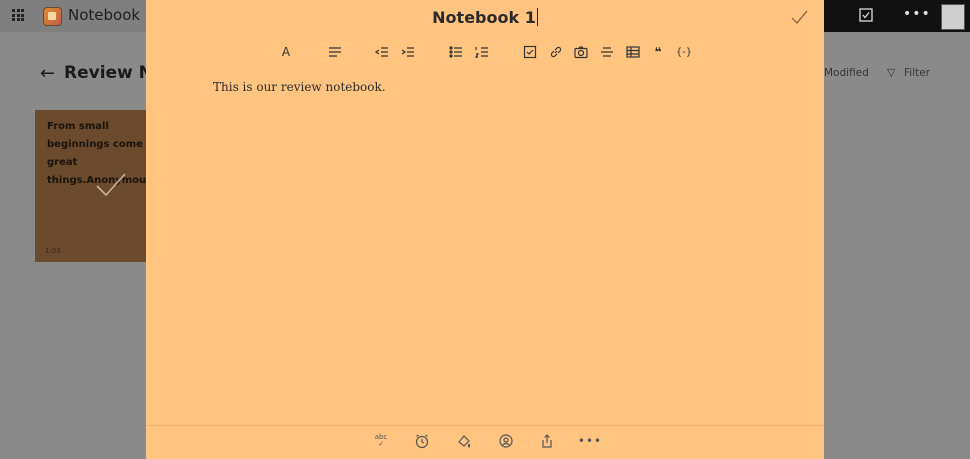 The height and width of the screenshot is (459, 970). Describe the element at coordinates (891, 72) in the screenshot. I see `filter-icon: ▽` at that location.